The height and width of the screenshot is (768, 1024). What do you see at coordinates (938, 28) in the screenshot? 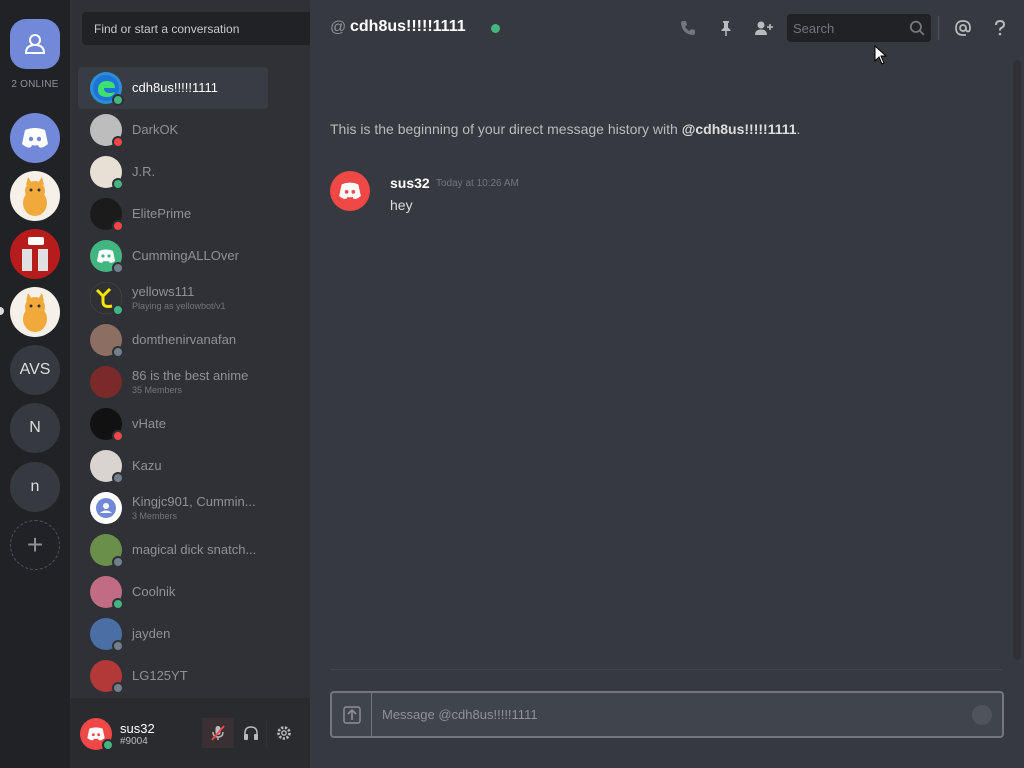
I see `toolbar-divider` at bounding box center [938, 28].